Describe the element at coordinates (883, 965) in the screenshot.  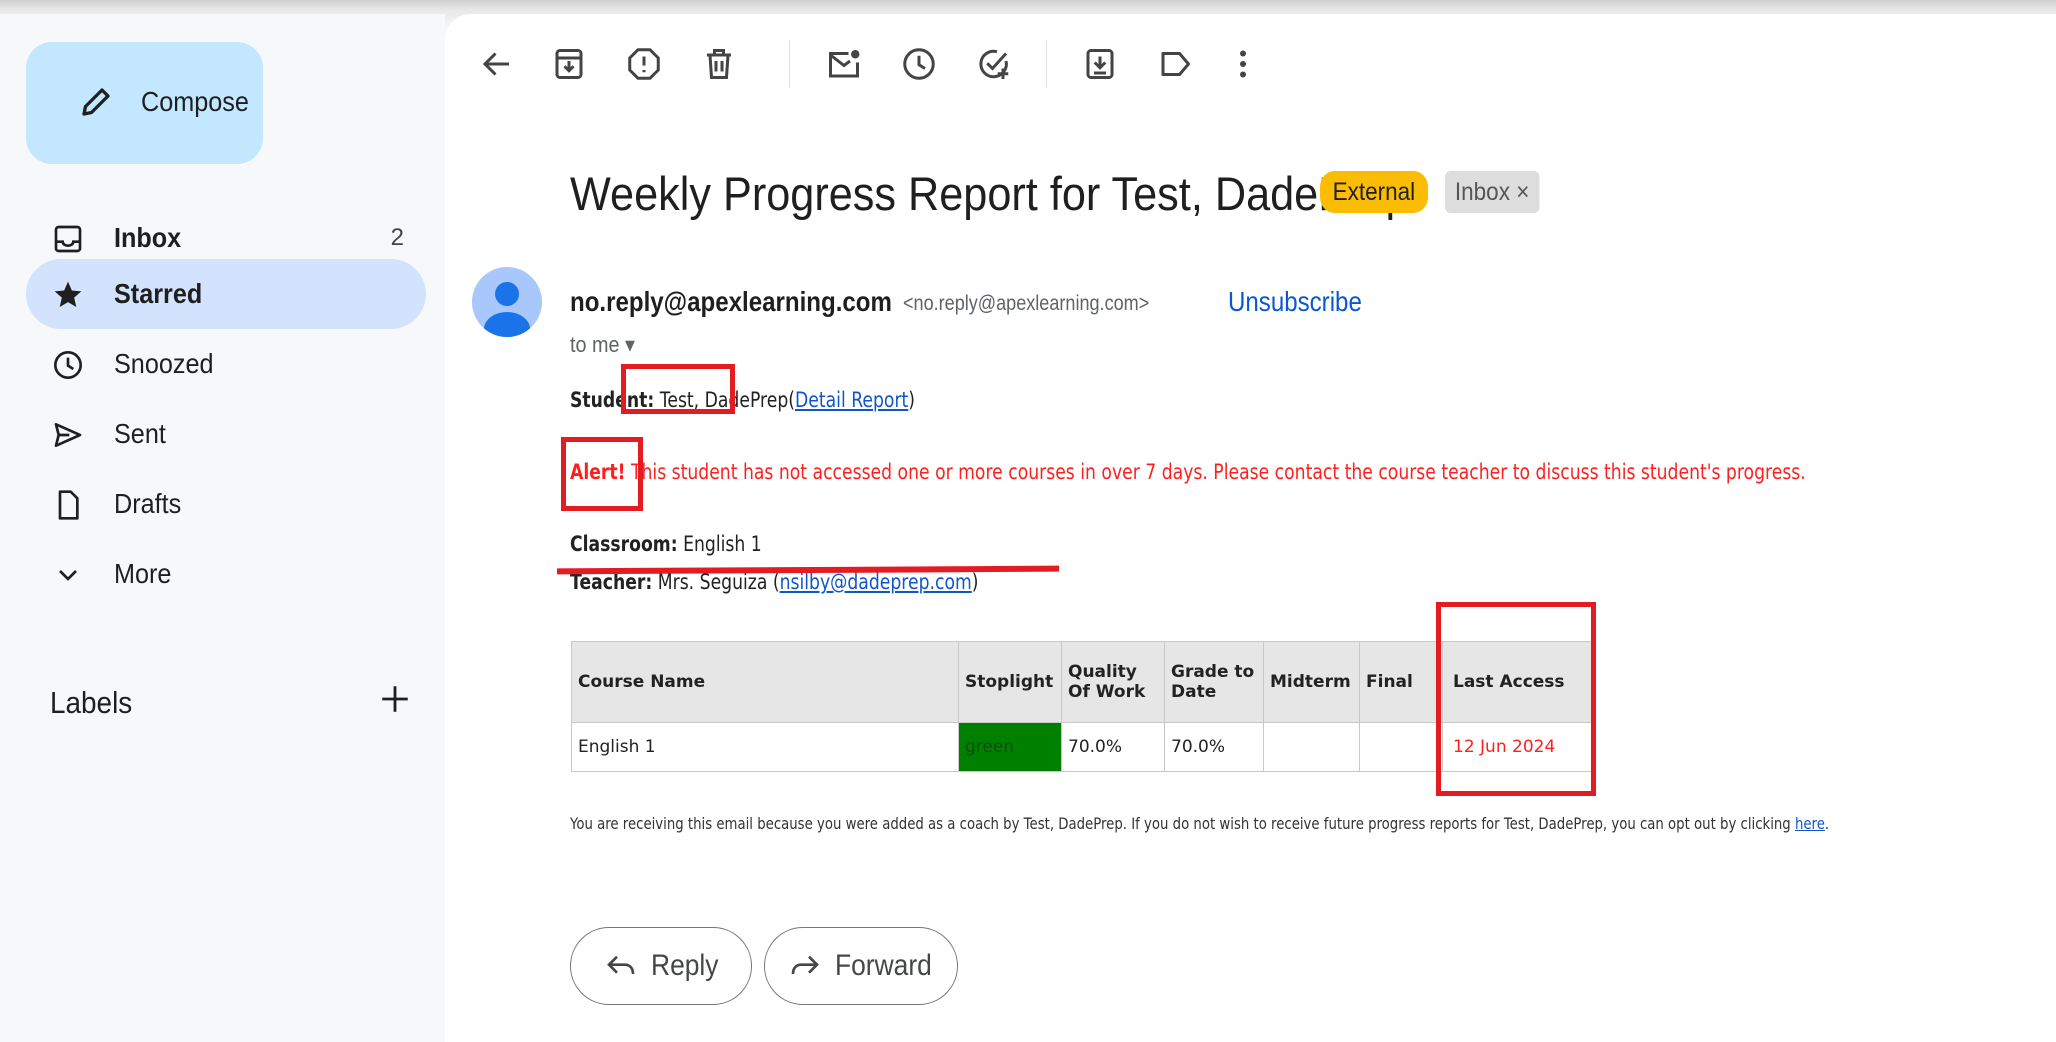
I see `forward-label: Forward` at that location.